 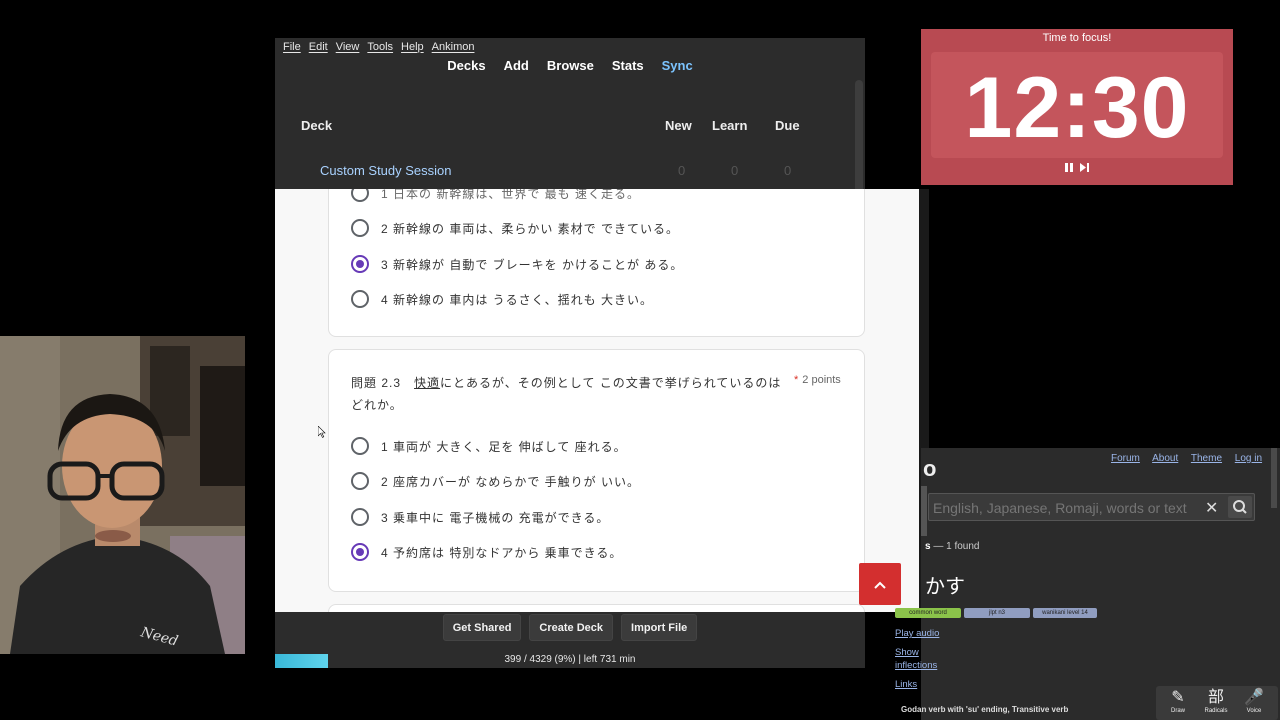 What do you see at coordinates (628, 67) in the screenshot?
I see `toolbar-stats: Stats` at bounding box center [628, 67].